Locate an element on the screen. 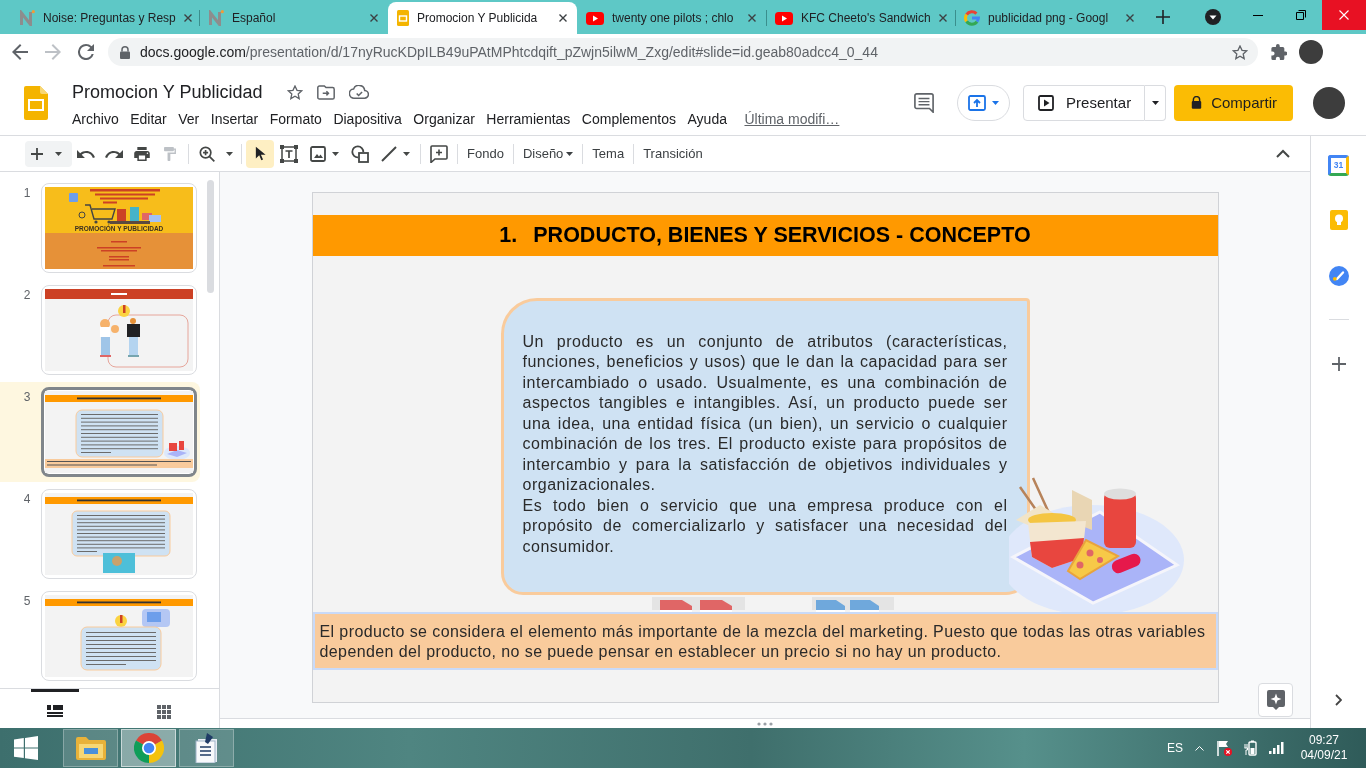 The width and height of the screenshot is (1366, 768). undo-icon is located at coordinates (86, 153).